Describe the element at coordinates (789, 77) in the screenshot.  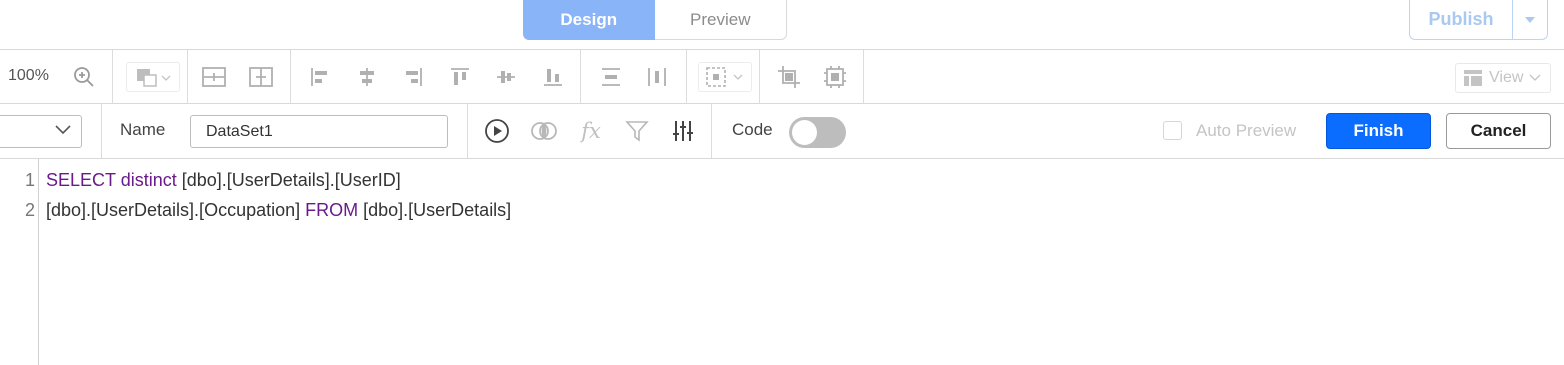
I see `crop-icon` at that location.